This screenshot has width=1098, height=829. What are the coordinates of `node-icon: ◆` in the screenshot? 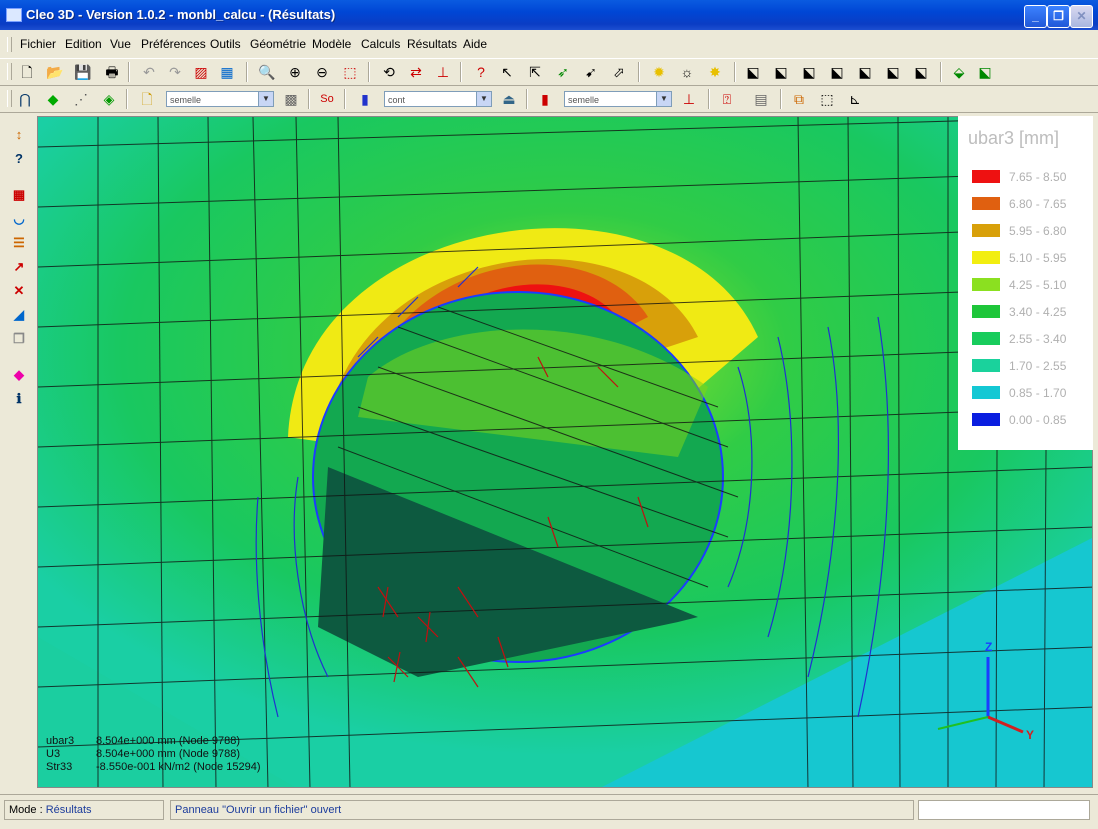 It's located at (53, 99).